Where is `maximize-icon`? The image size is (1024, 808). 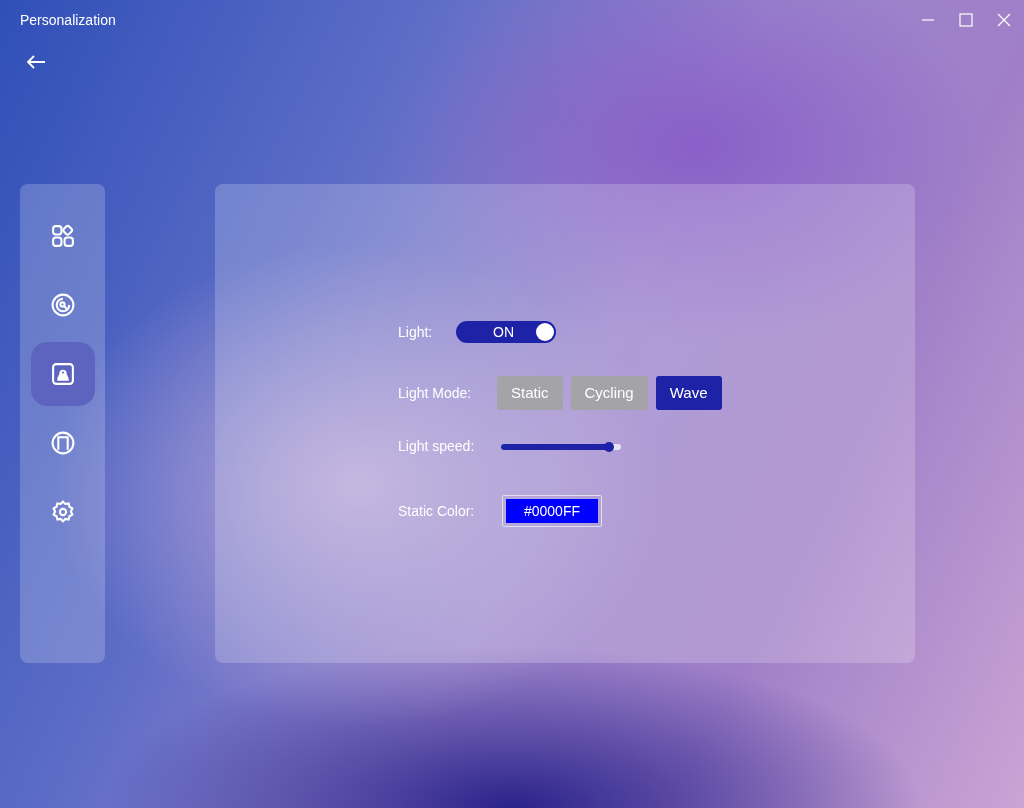 maximize-icon is located at coordinates (966, 20).